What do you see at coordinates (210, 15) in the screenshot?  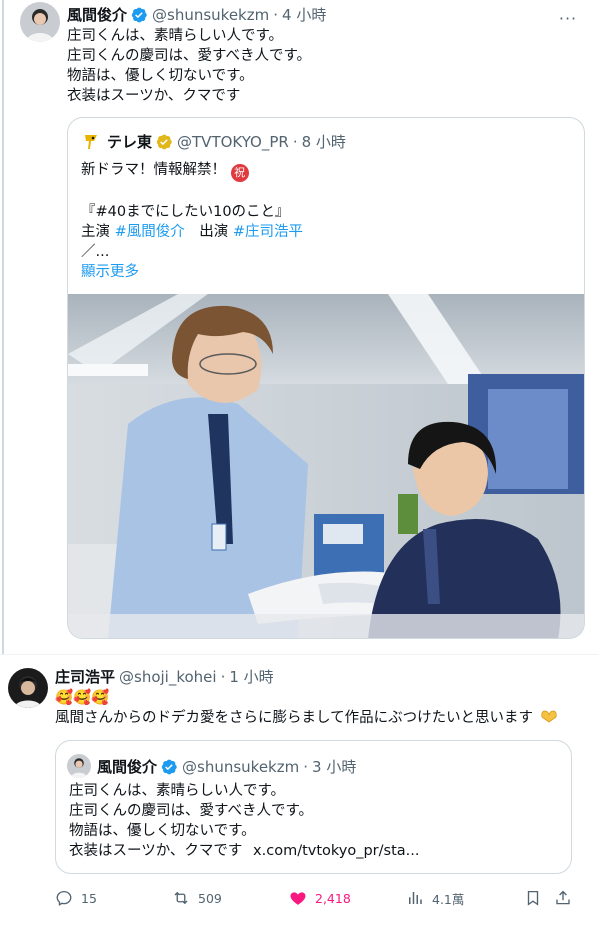 I see `author-handle: @shunsukekzm` at bounding box center [210, 15].